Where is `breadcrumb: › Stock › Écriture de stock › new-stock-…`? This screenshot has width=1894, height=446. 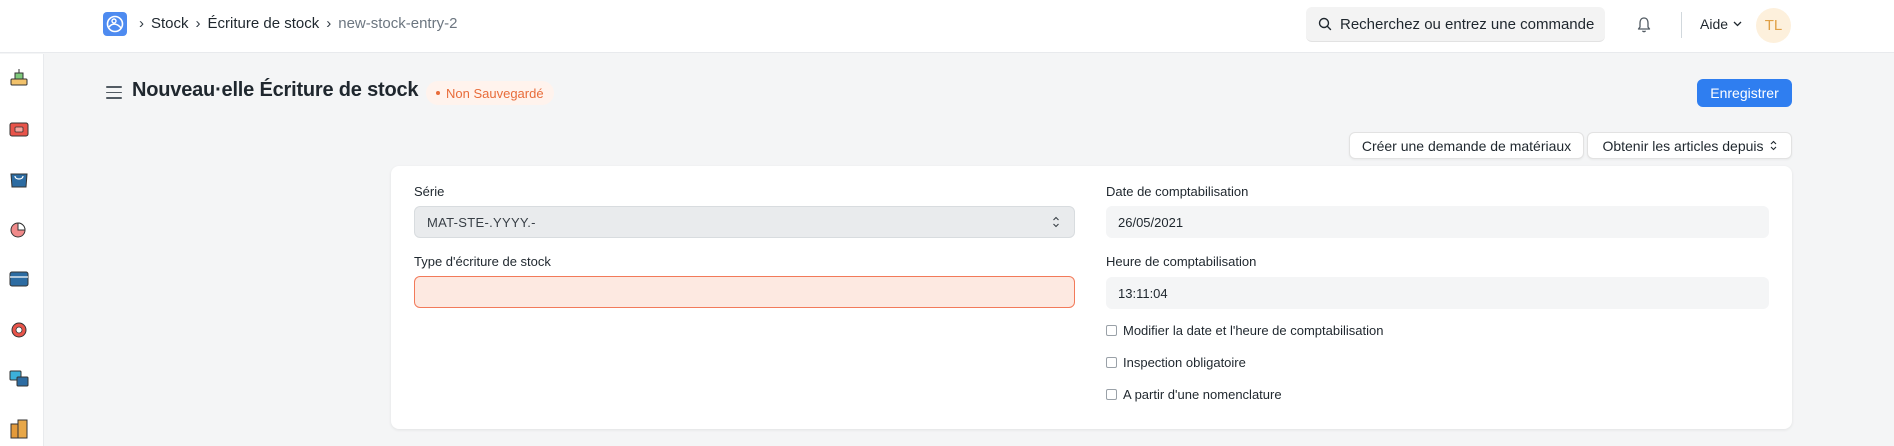 breadcrumb: › Stock › Écriture de stock › new-stock-… is located at coordinates (301, 23).